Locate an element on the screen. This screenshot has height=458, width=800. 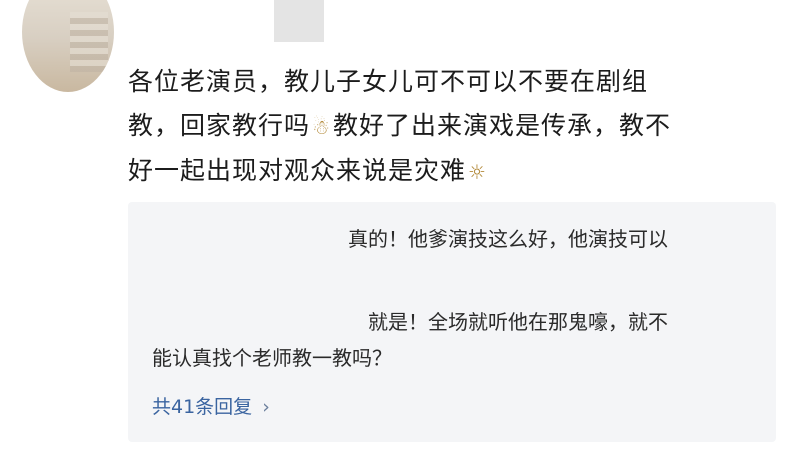
lightbulb-emoji-icon: ☼ is located at coordinates (477, 172).